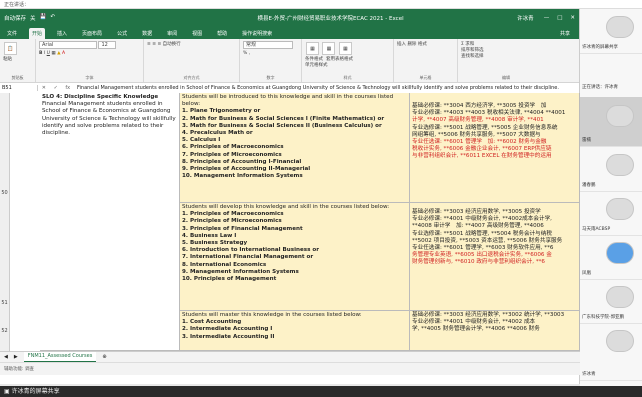 Image resolution: width=642 pixels, height=397 pixels. What do you see at coordinates (37, 33) in the screenshot?
I see `tab-home: 开始` at bounding box center [37, 33].